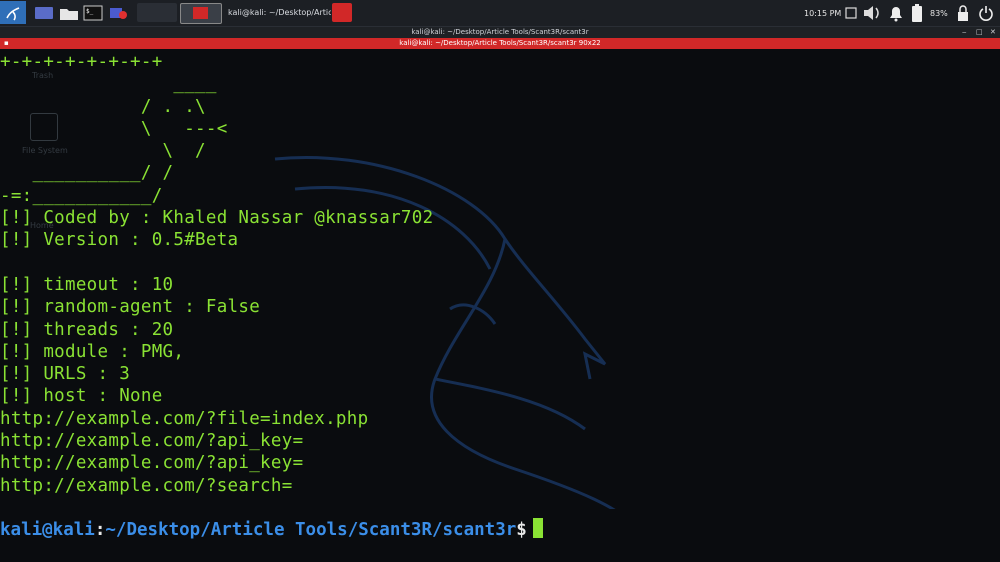 This screenshot has height=562, width=1000. I want to click on lock-screen-button, so click(963, 13).